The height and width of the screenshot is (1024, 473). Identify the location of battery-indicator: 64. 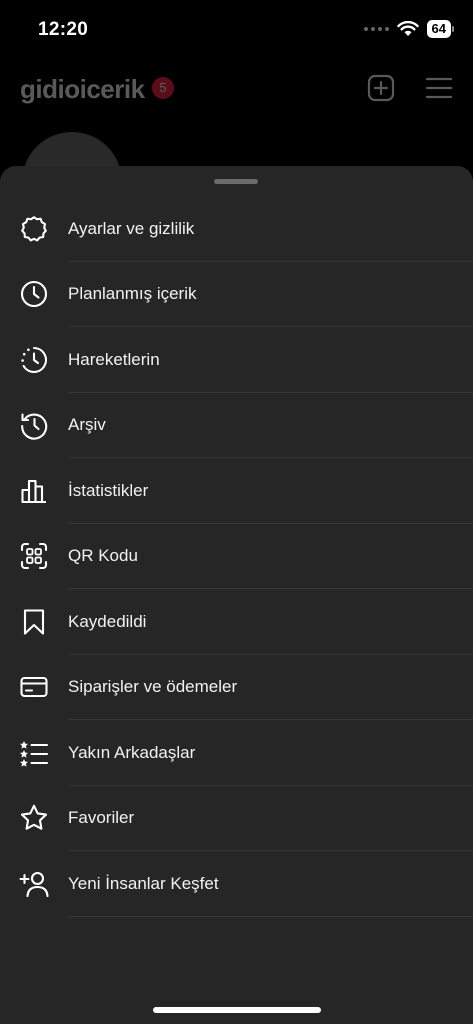
(440, 29).